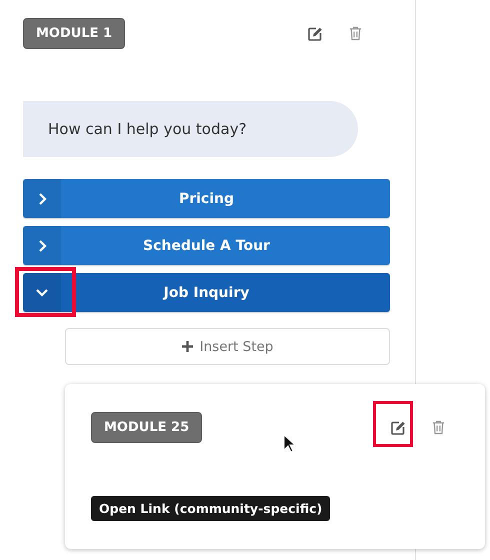  Describe the element at coordinates (210, 508) in the screenshot. I see `action-tag: Open Link (community-specific)` at that location.